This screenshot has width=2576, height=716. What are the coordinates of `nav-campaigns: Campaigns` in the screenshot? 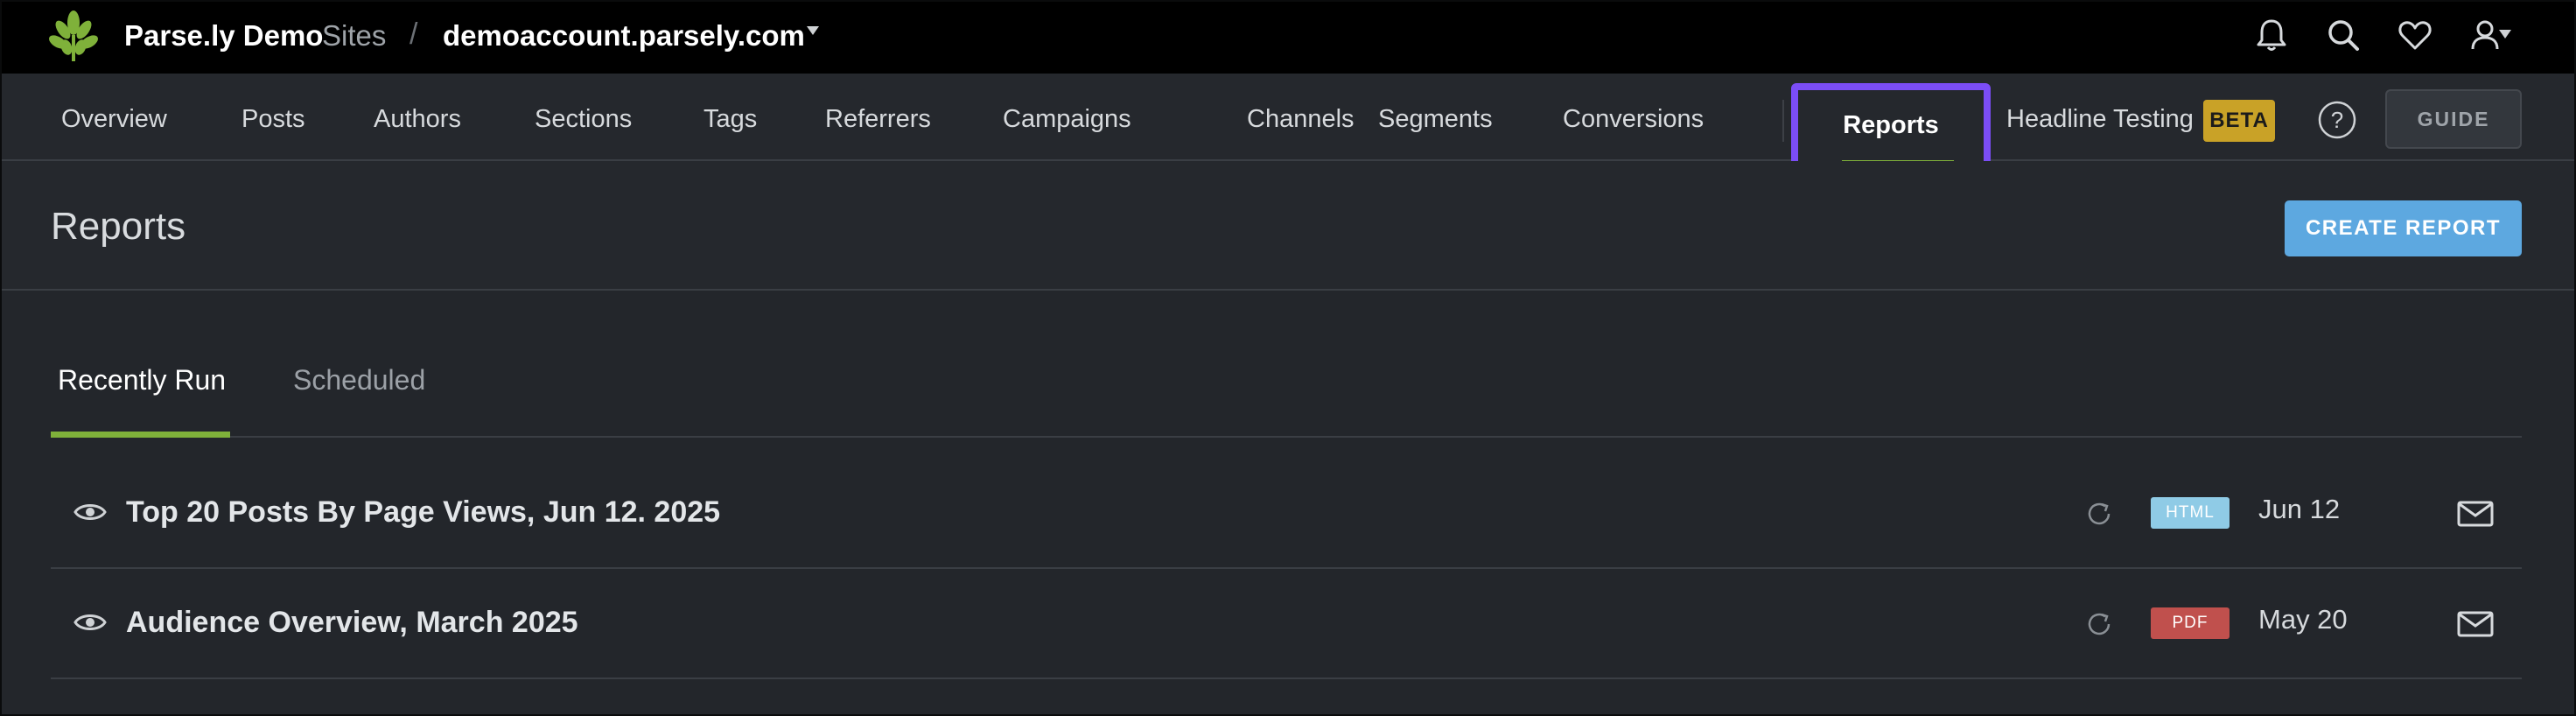 It's located at (1067, 119).